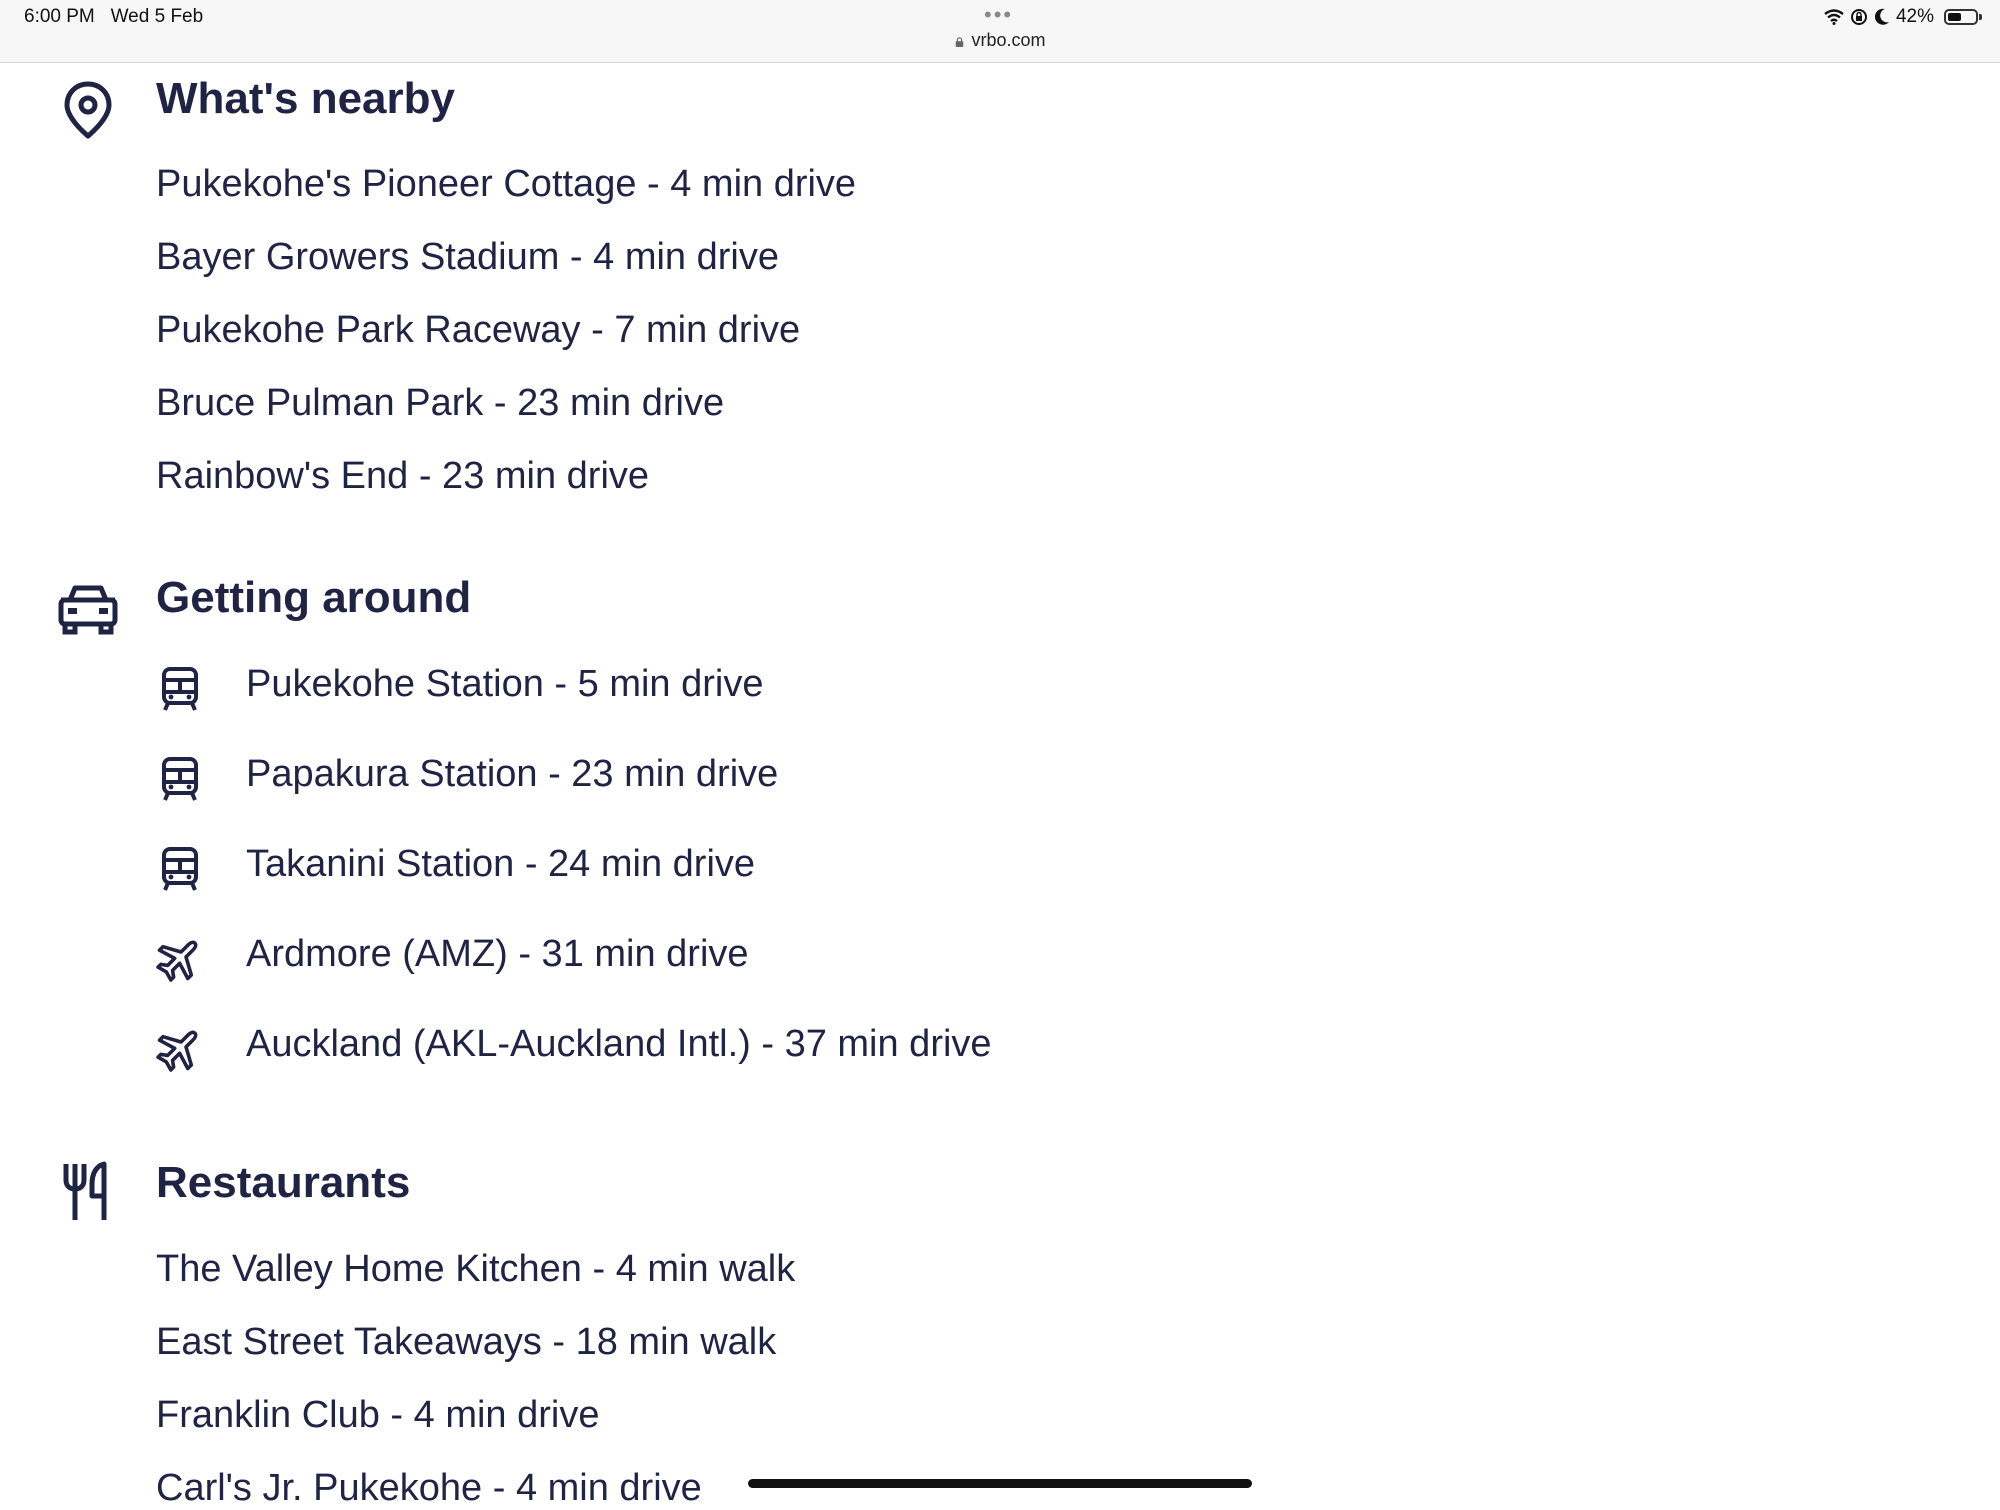  What do you see at coordinates (378, 1415) in the screenshot?
I see `list-item: Franklin Club - 4 min drive` at bounding box center [378, 1415].